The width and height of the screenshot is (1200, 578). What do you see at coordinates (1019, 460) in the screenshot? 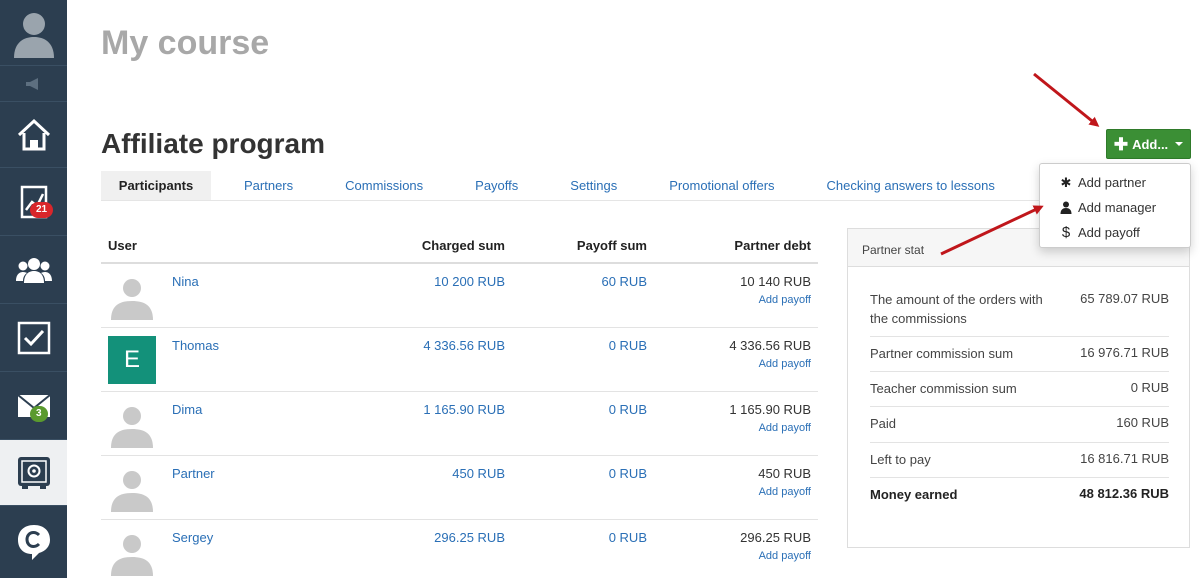
I see `stat-row: Left to pay 16 816.71 RUB` at bounding box center [1019, 460].